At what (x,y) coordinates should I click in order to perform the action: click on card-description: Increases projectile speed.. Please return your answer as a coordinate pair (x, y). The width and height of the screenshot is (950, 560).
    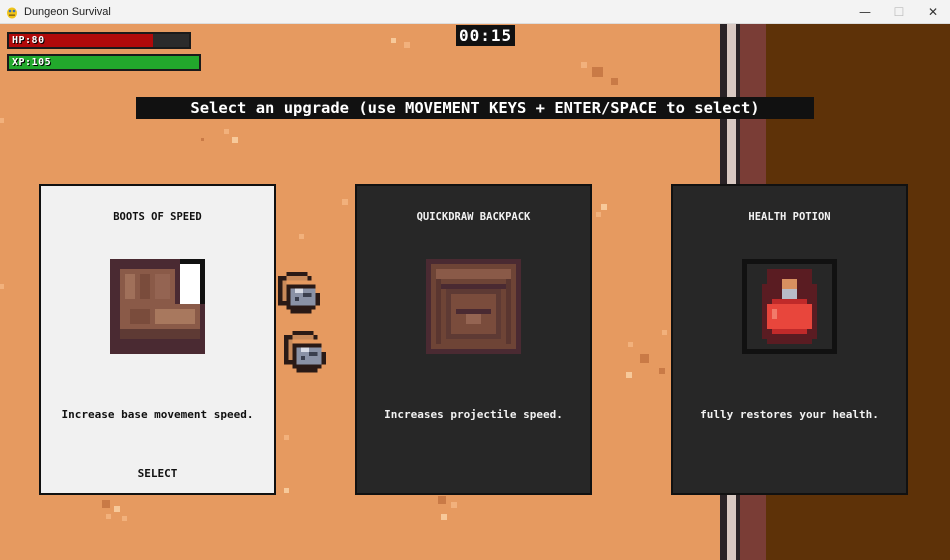
    Looking at the image, I should click on (473, 414).